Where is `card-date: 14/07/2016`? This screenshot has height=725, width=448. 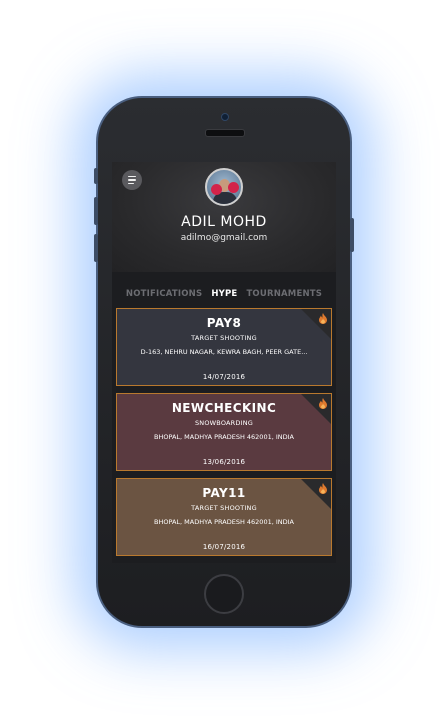 card-date: 14/07/2016 is located at coordinates (224, 377).